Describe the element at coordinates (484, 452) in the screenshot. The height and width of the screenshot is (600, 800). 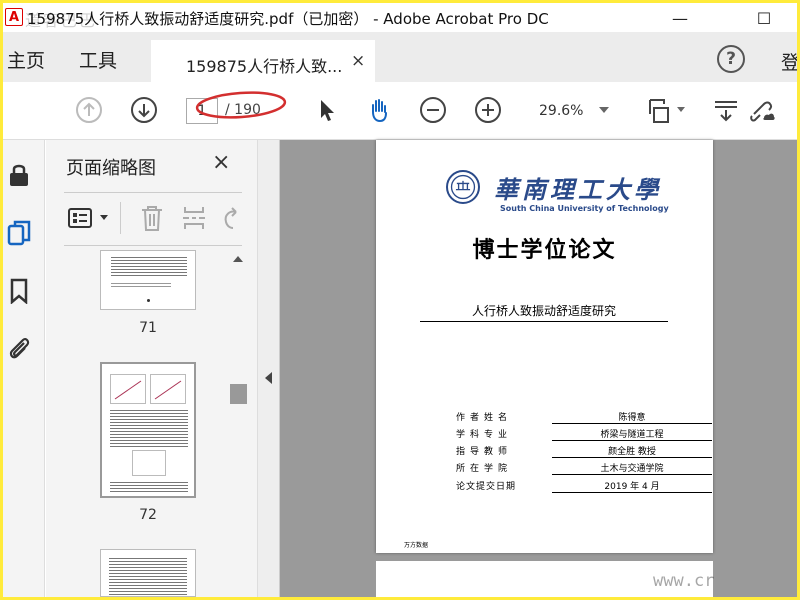
I see `info-label: 指导教师` at that location.